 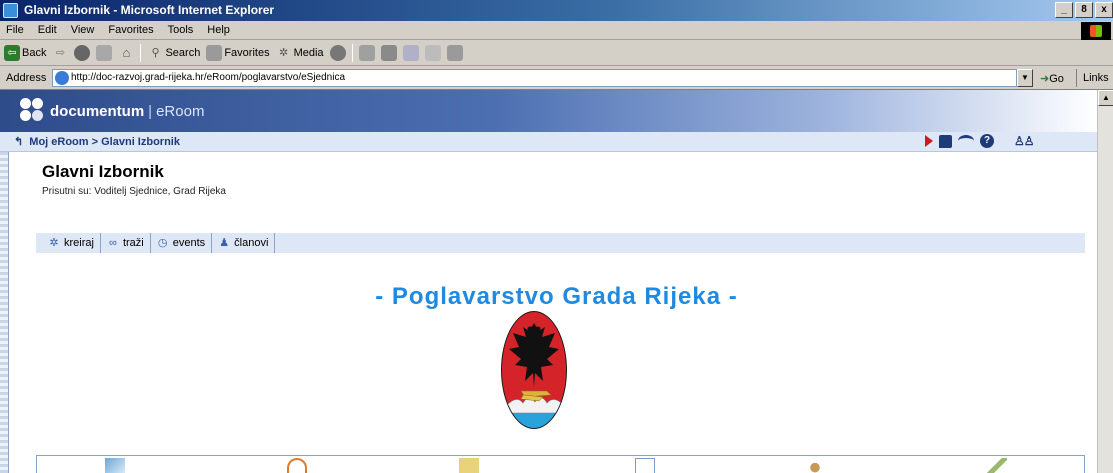 I want to click on media-label: Media, so click(x=308, y=52).